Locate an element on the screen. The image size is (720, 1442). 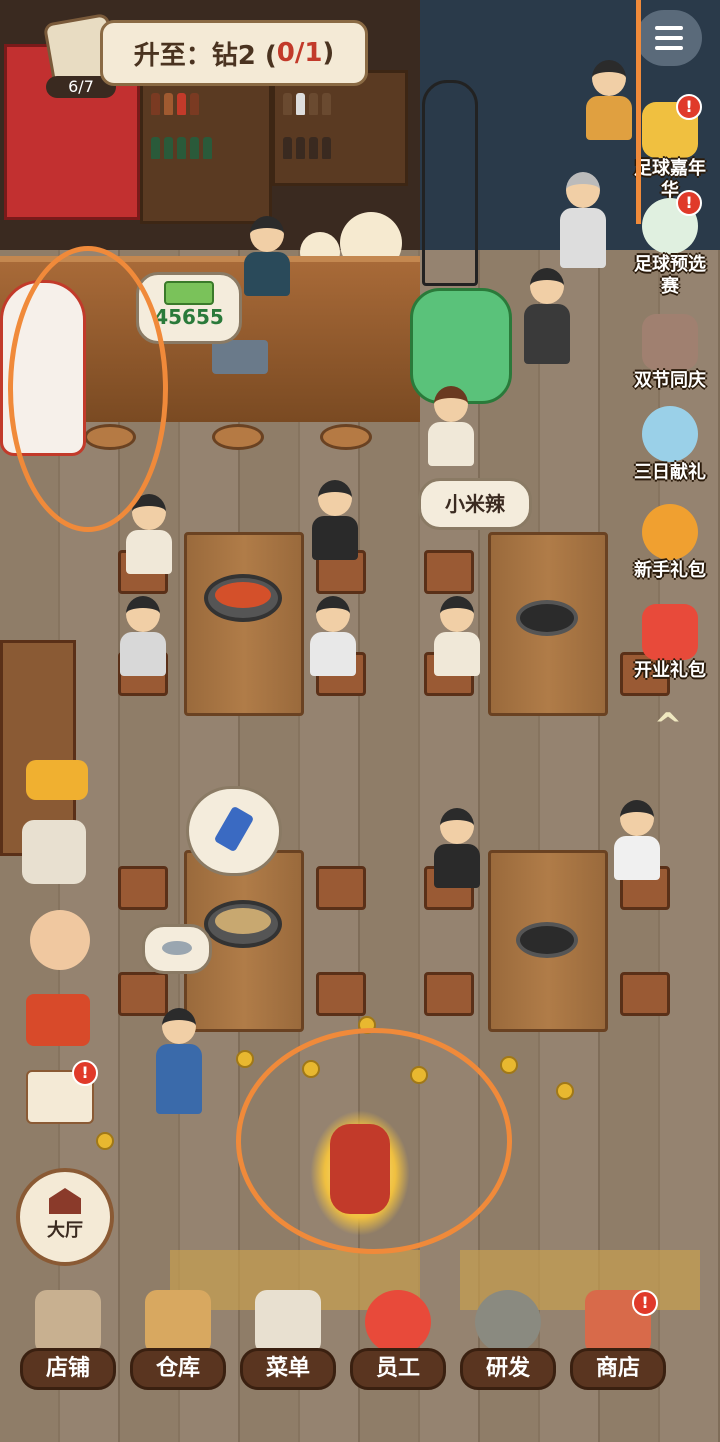
cash-icon is located at coordinates (189, 293).